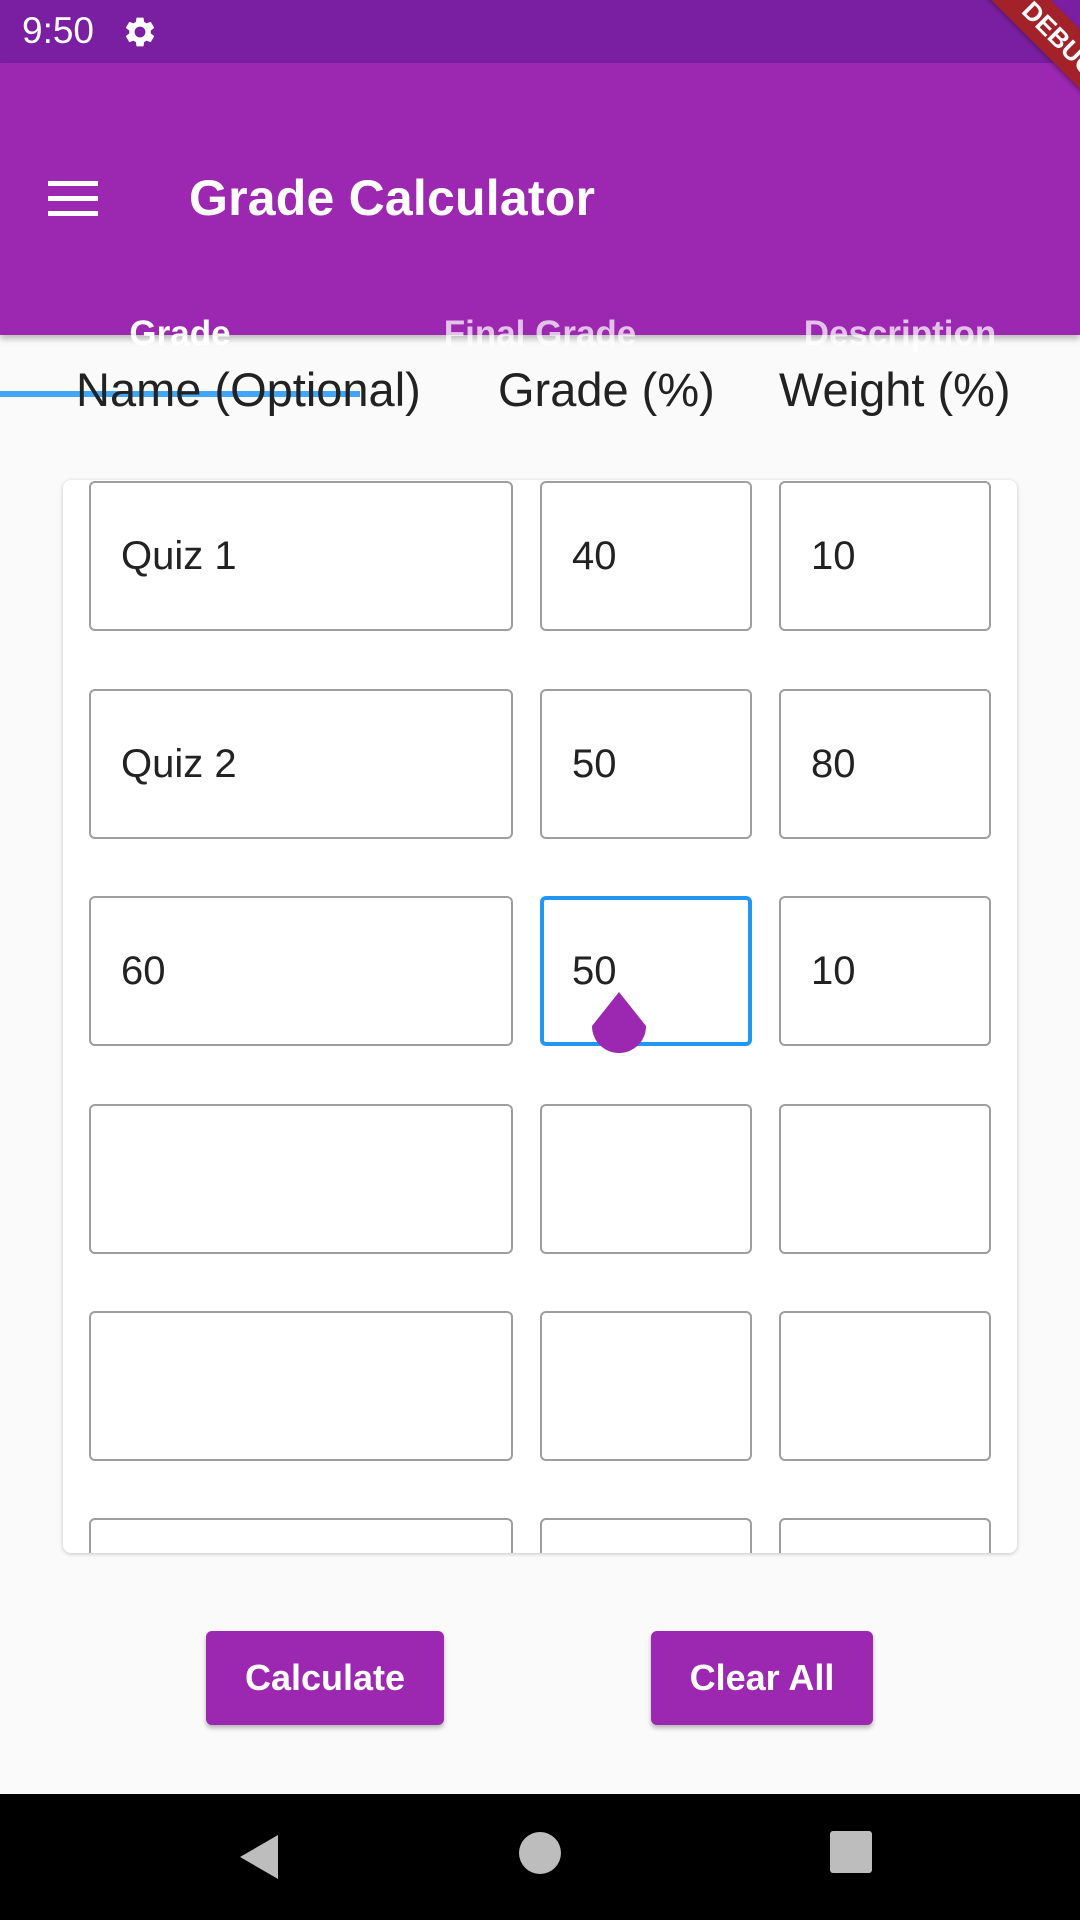  What do you see at coordinates (140, 32) in the screenshot?
I see `gear-icon` at bounding box center [140, 32].